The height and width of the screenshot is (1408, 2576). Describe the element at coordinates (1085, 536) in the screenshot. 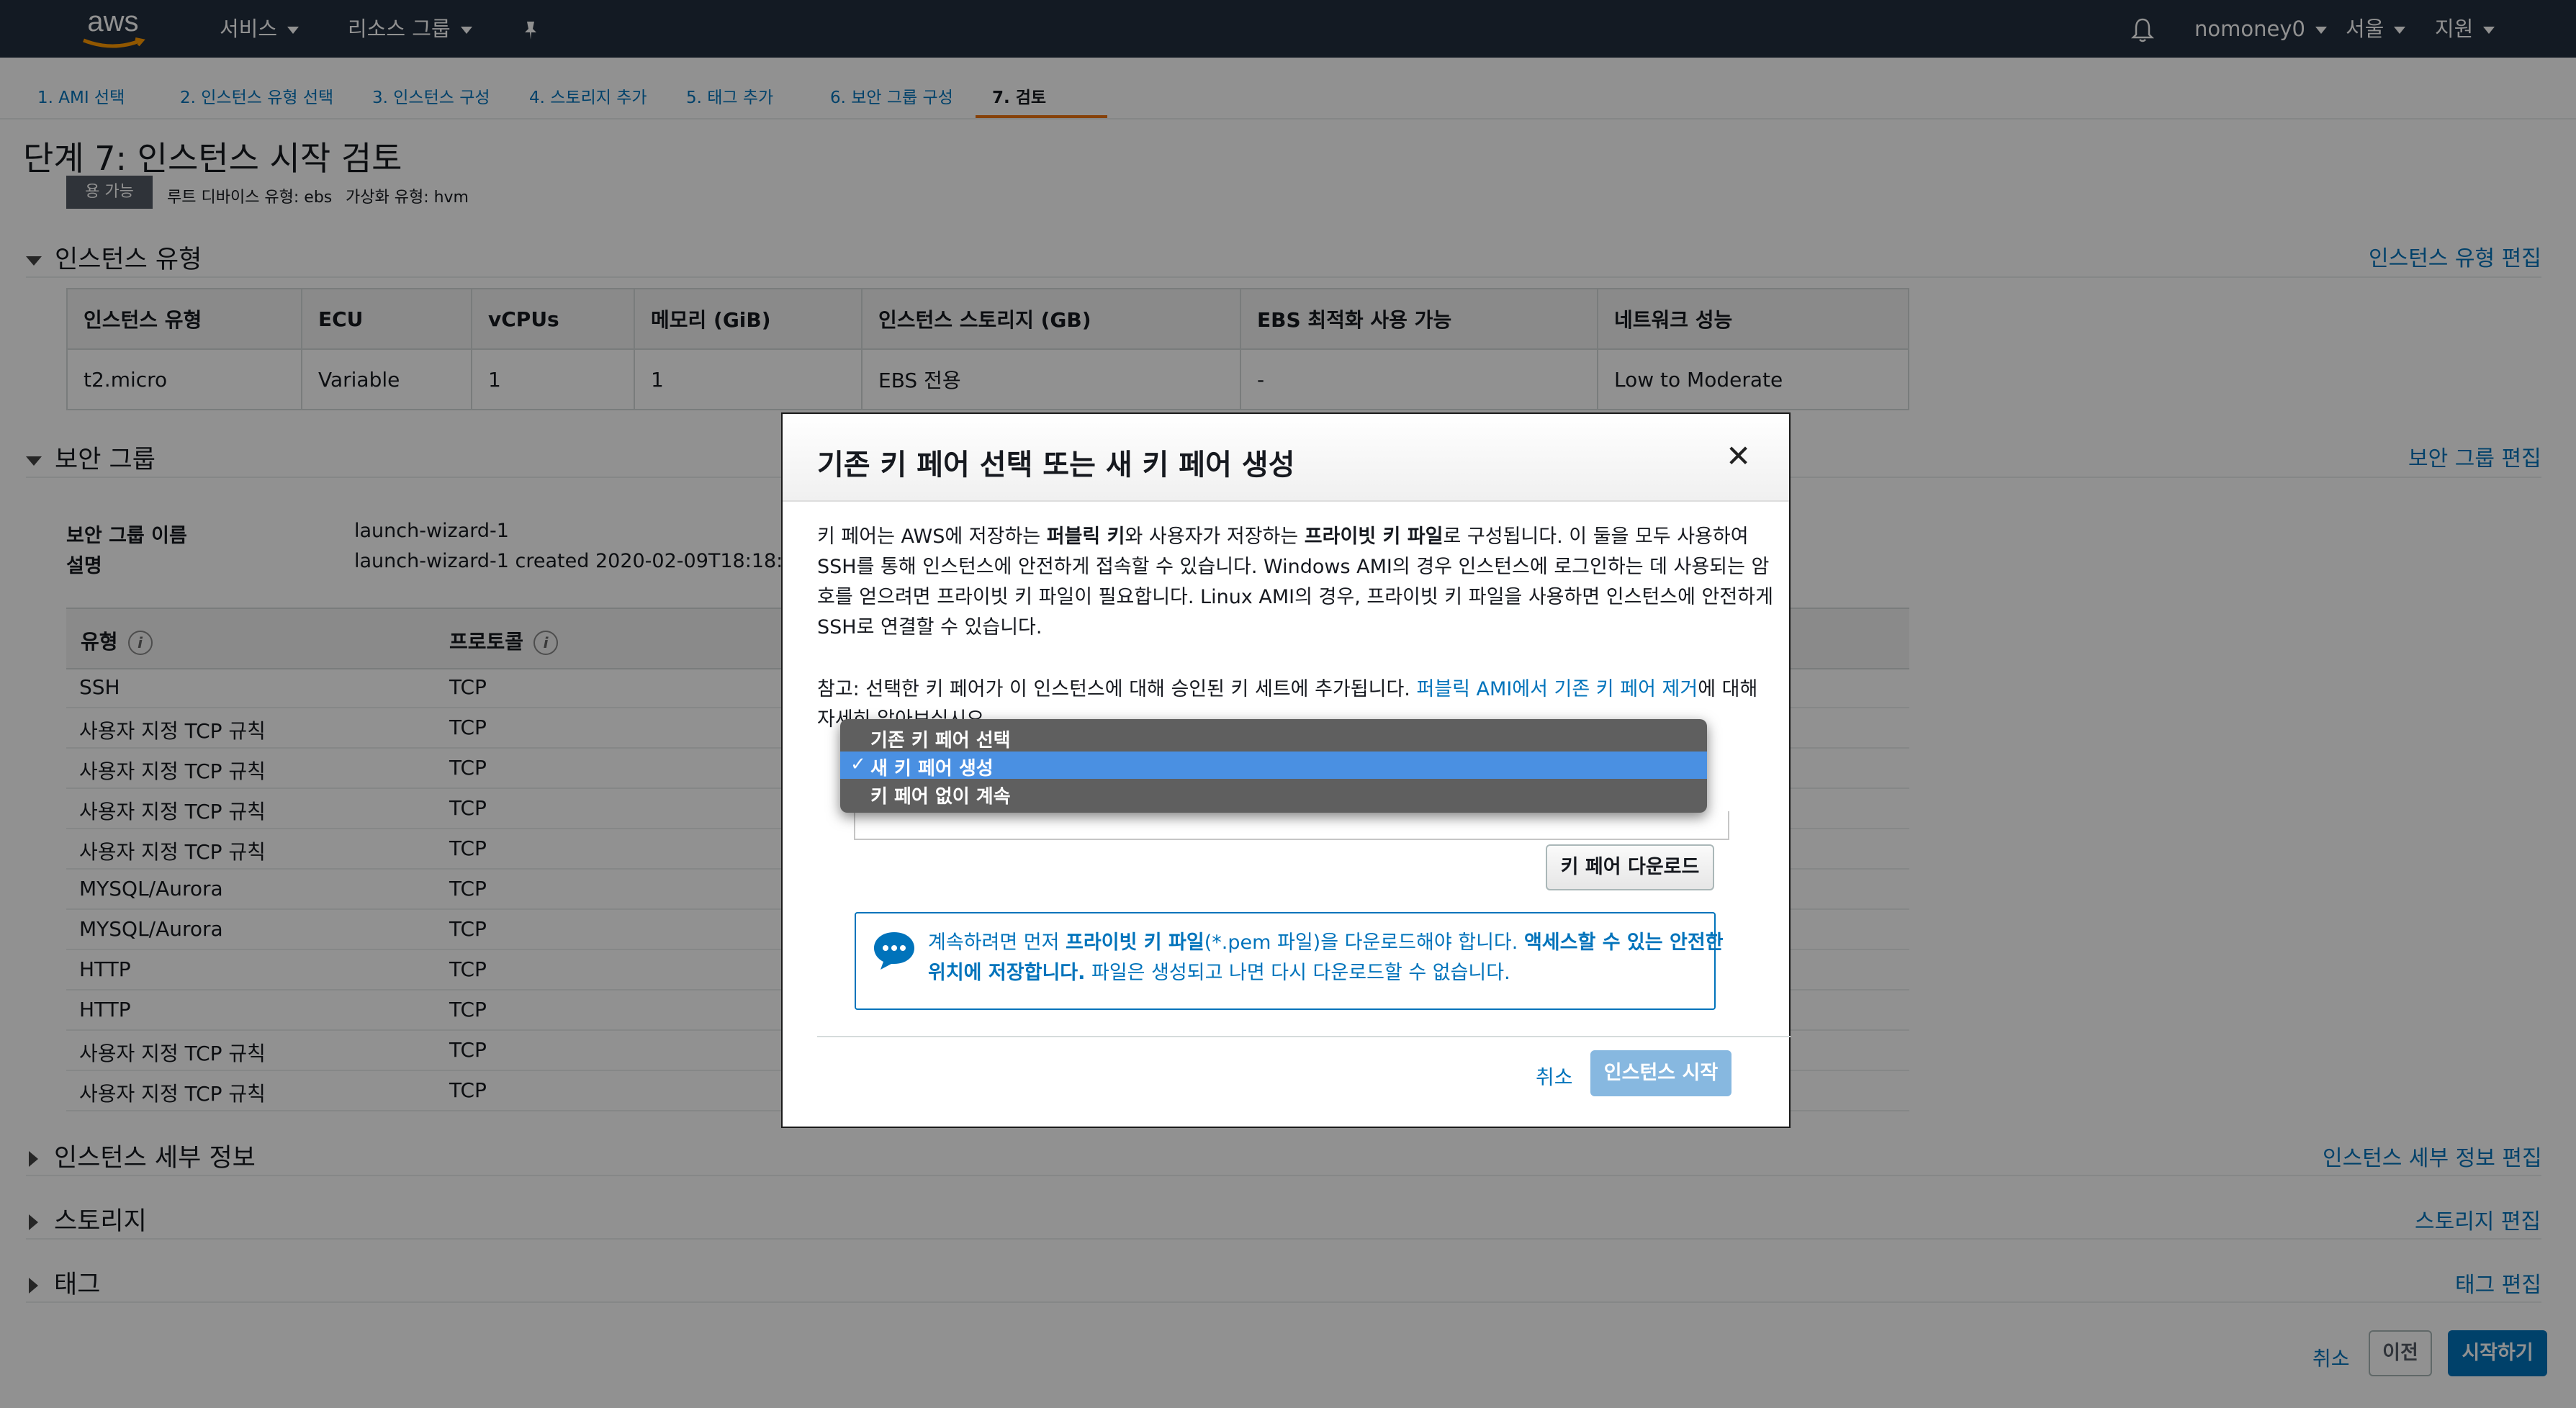

I see `description-bold: 퍼블릭 키` at that location.